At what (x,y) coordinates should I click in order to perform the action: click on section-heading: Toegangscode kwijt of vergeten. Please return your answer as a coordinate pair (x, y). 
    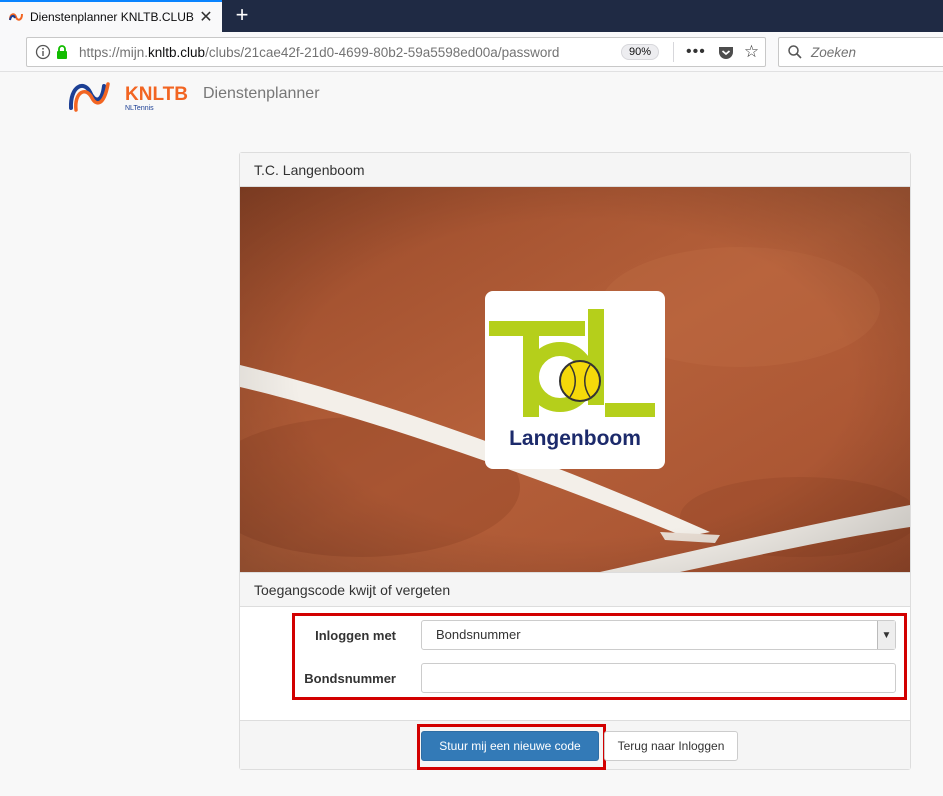
    Looking at the image, I should click on (575, 589).